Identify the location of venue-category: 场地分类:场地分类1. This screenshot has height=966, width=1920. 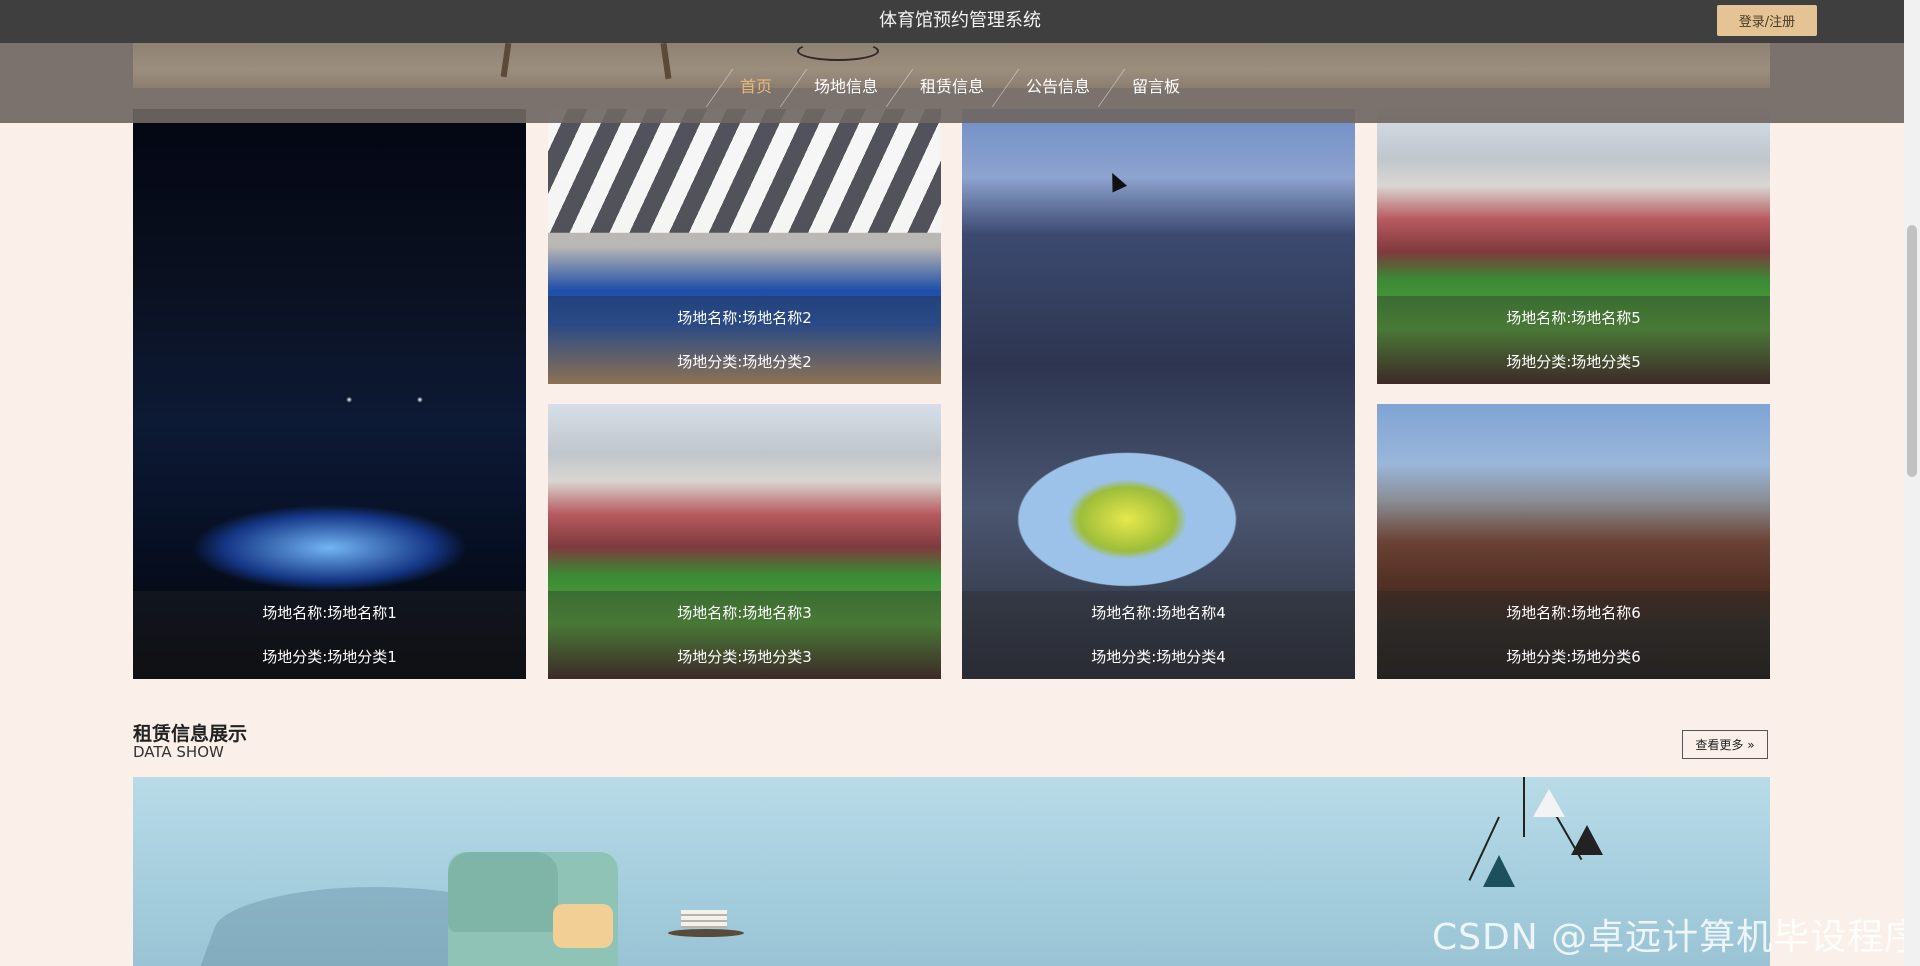
(329, 657).